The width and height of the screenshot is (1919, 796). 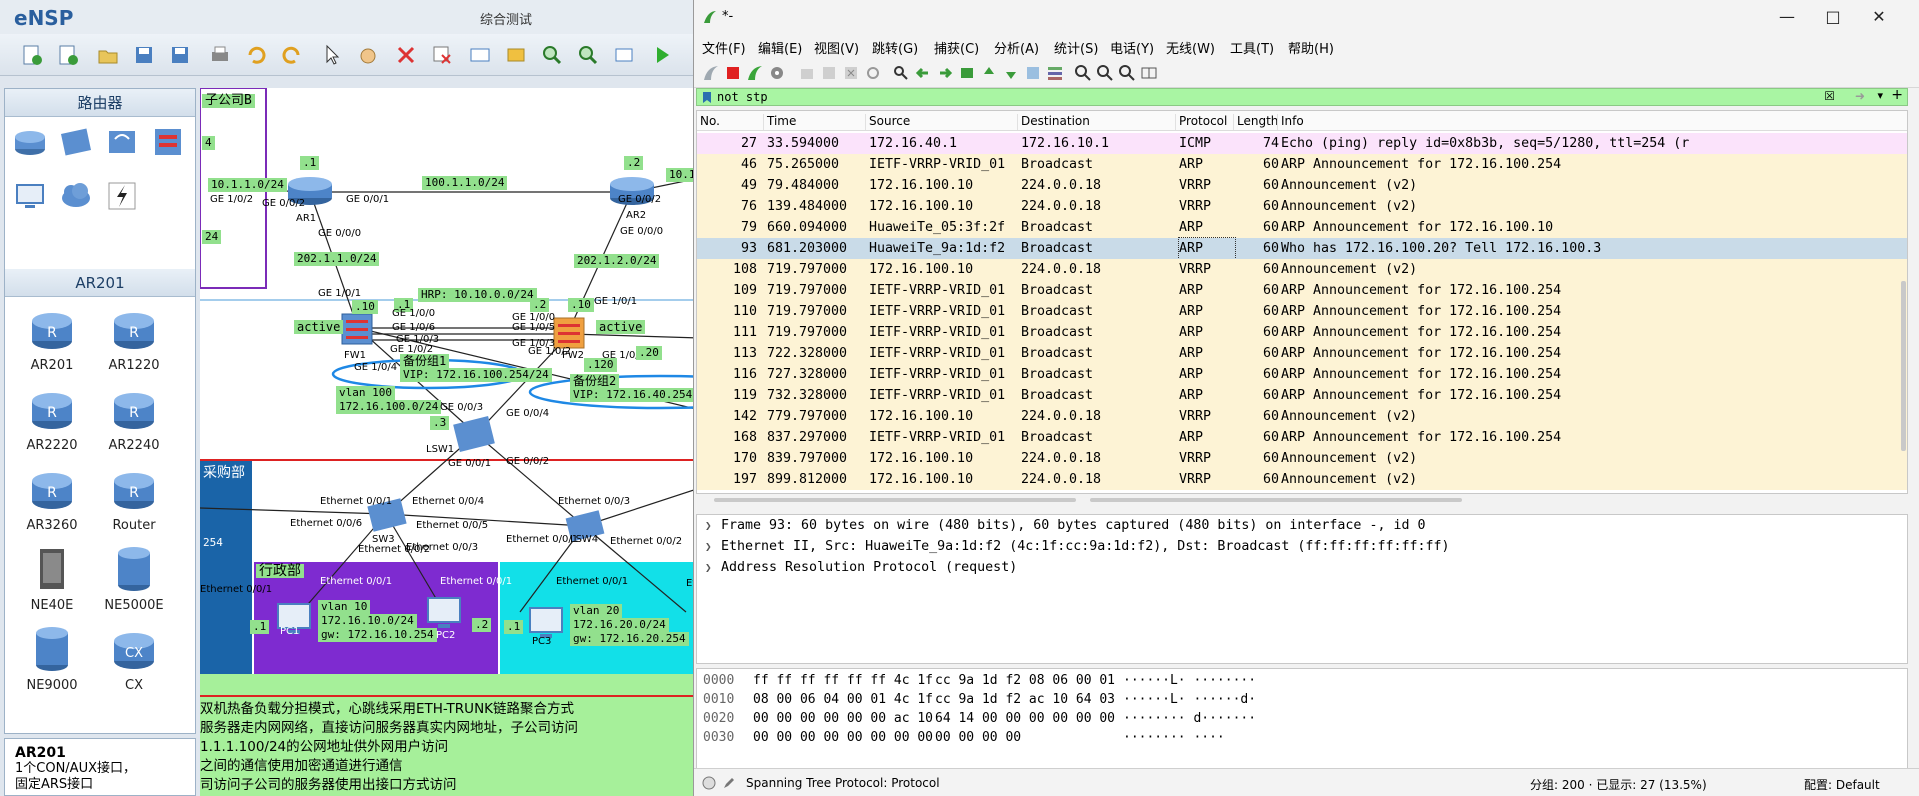 I want to click on packet-list-scrollbar, so click(x=1903, y=366).